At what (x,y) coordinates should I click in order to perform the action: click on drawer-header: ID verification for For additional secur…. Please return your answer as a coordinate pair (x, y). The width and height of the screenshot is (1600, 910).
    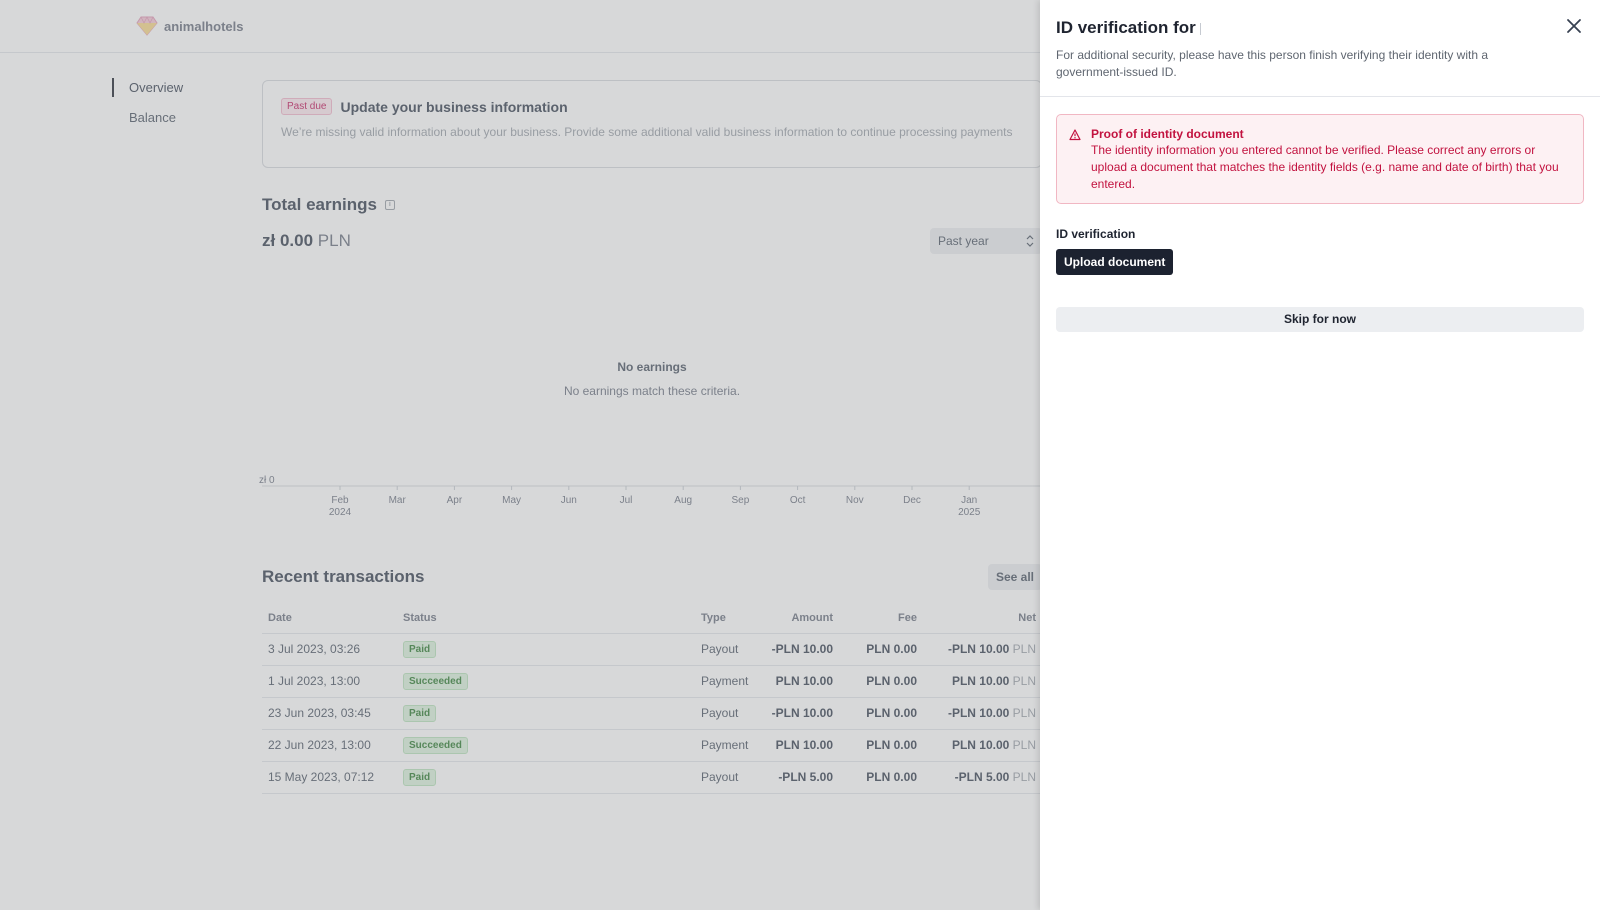
    Looking at the image, I should click on (1320, 48).